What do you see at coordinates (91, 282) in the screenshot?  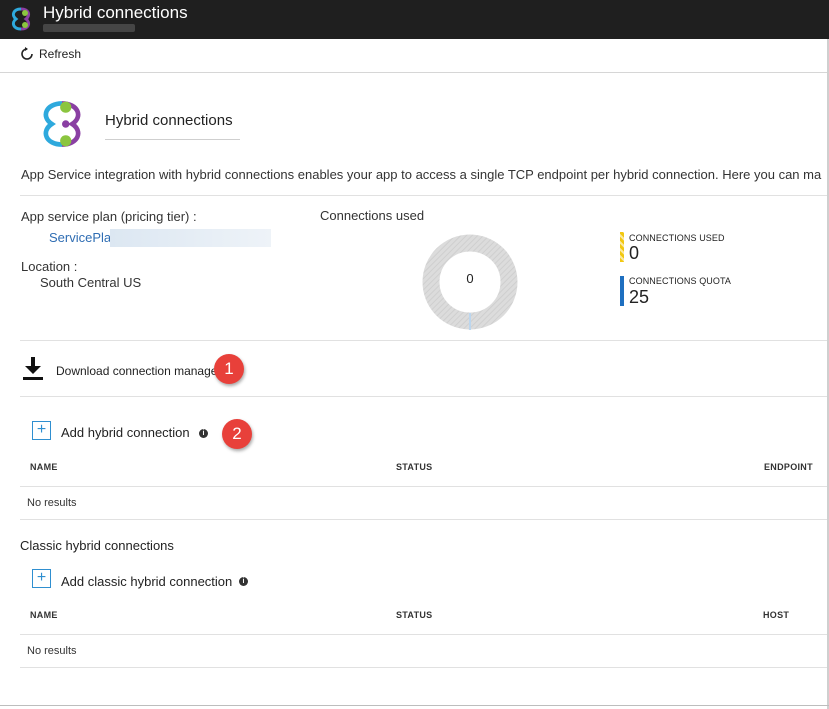 I see `location-value: South Central US` at bounding box center [91, 282].